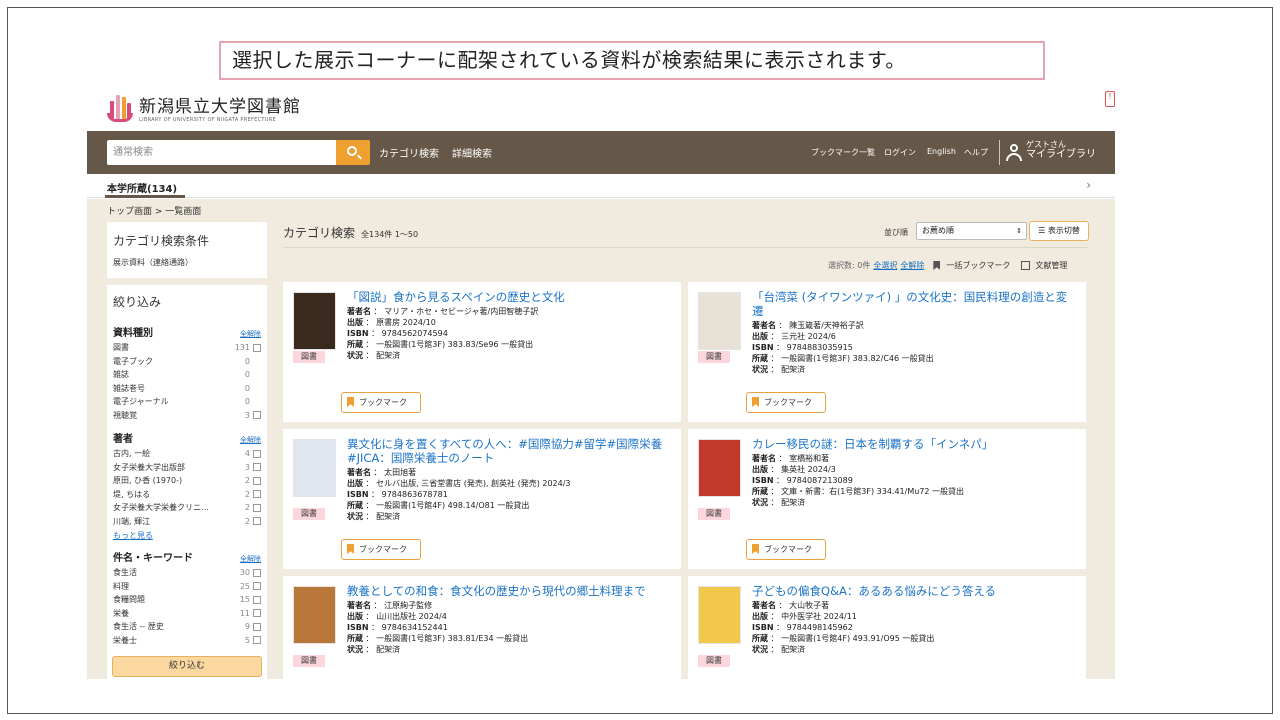 This screenshot has height=720, width=1280. What do you see at coordinates (247, 388) in the screenshot?
I see `facet-item-count: 0` at bounding box center [247, 388].